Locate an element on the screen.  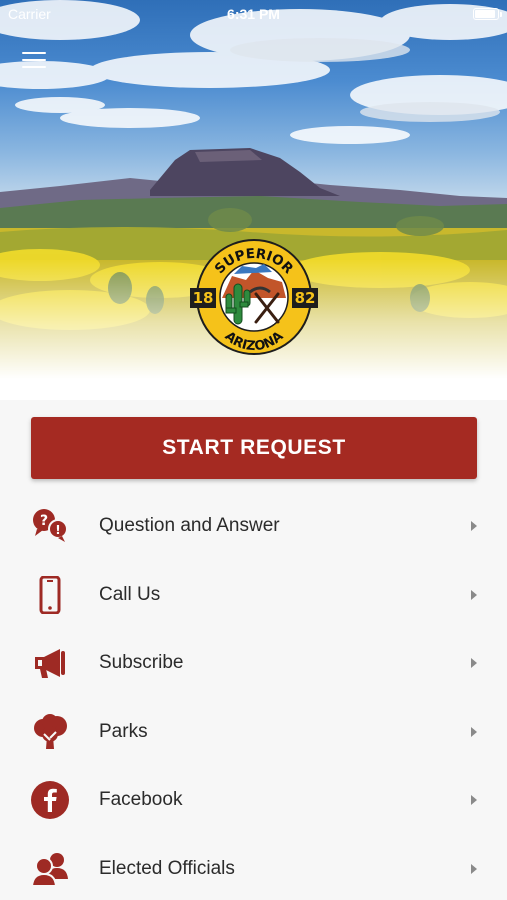
menu-item-call-us: Call Us is located at coordinates (253, 595).